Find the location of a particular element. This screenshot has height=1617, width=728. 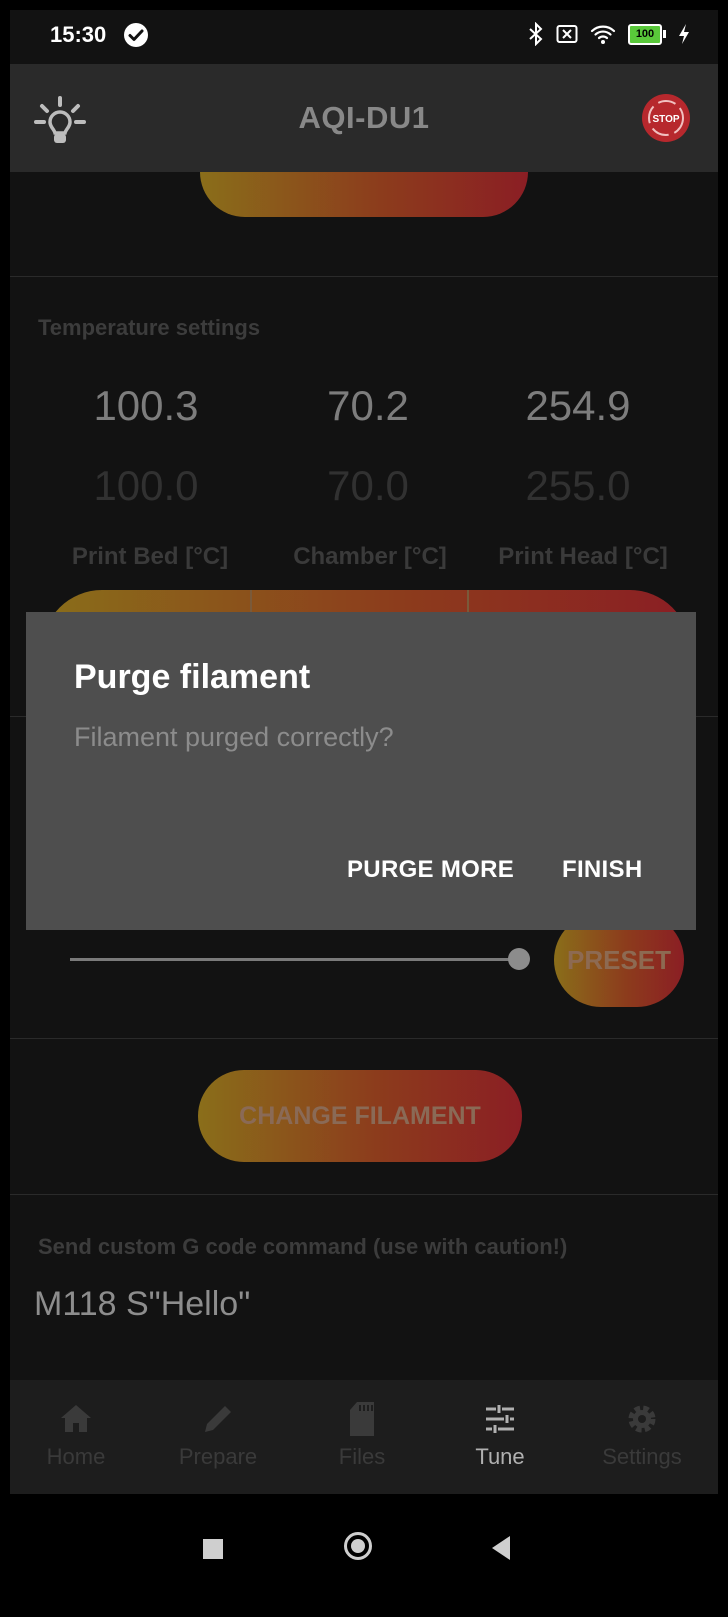

print-bed-label: Print Bed [°C] is located at coordinates (150, 556).